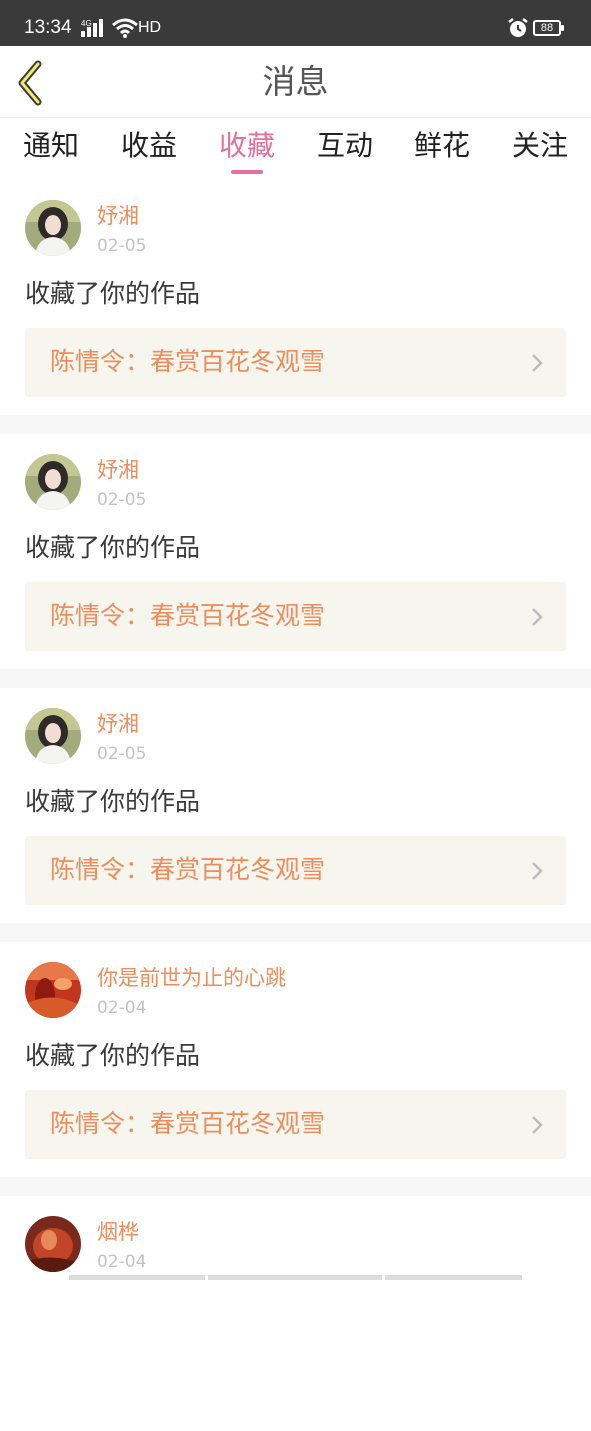 This screenshot has width=591, height=1431. Describe the element at coordinates (548, 28) in the screenshot. I see `battery-icon: 88` at that location.